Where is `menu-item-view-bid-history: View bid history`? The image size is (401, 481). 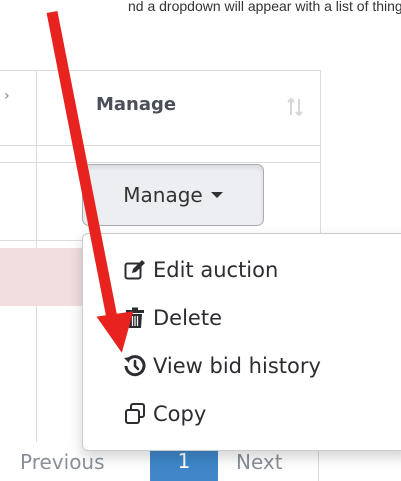 menu-item-view-bid-history: View bid history is located at coordinates (222, 366).